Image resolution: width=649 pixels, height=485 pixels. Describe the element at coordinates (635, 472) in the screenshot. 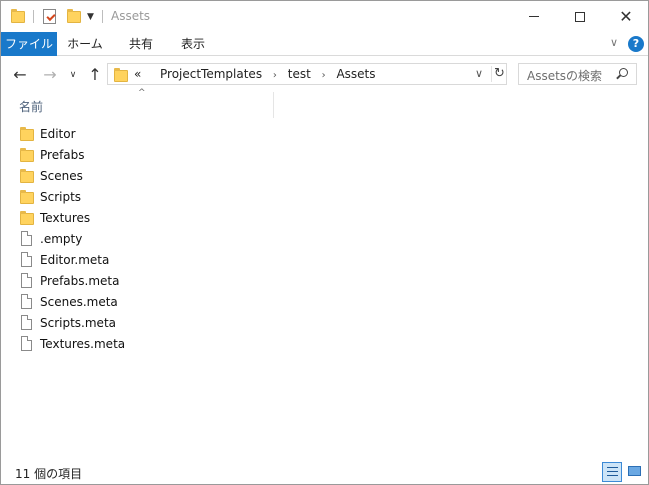

I see `large-icons-view-button` at that location.